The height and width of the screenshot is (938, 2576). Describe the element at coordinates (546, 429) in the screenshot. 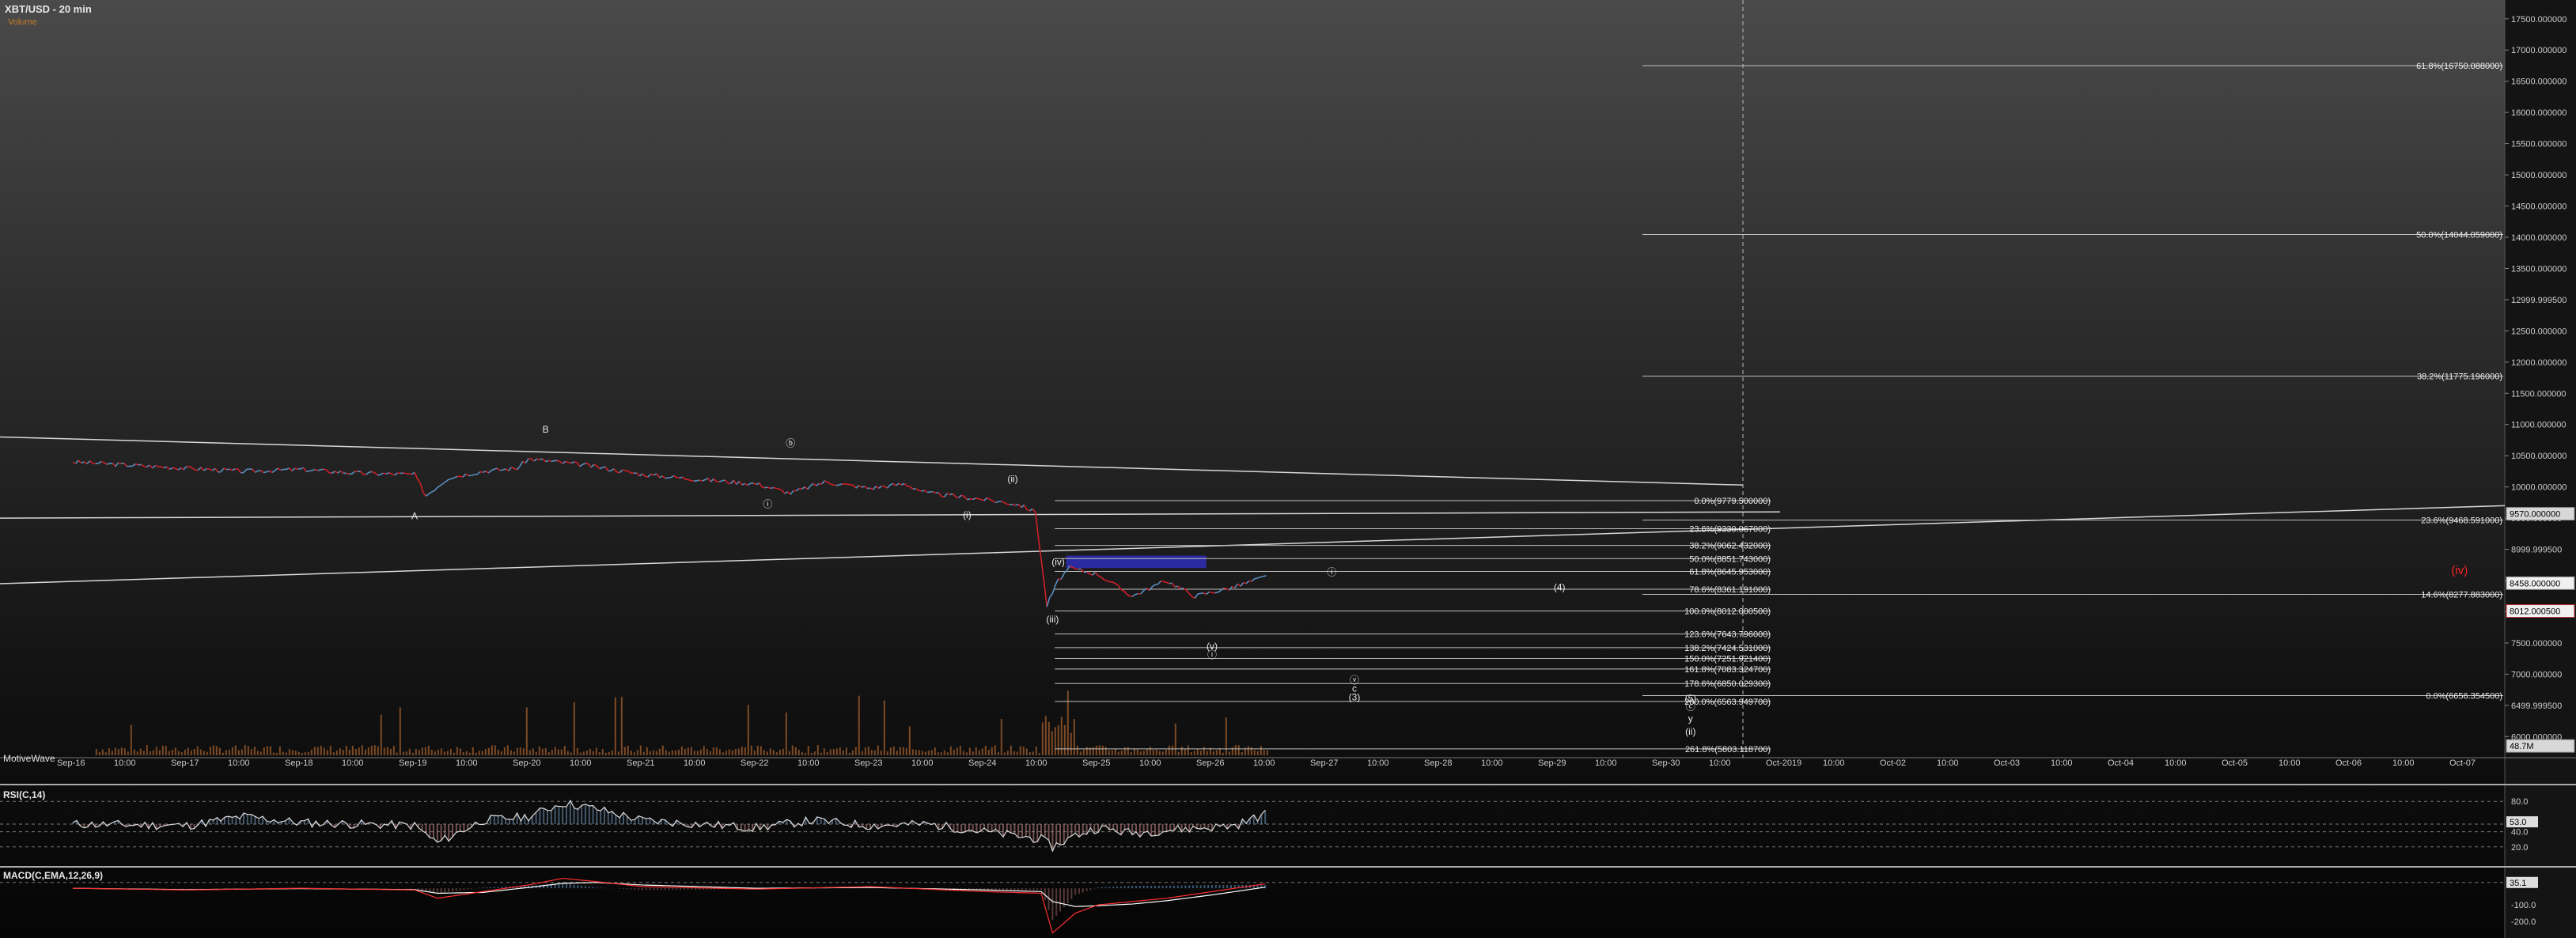

I see `wave-label: B` at that location.